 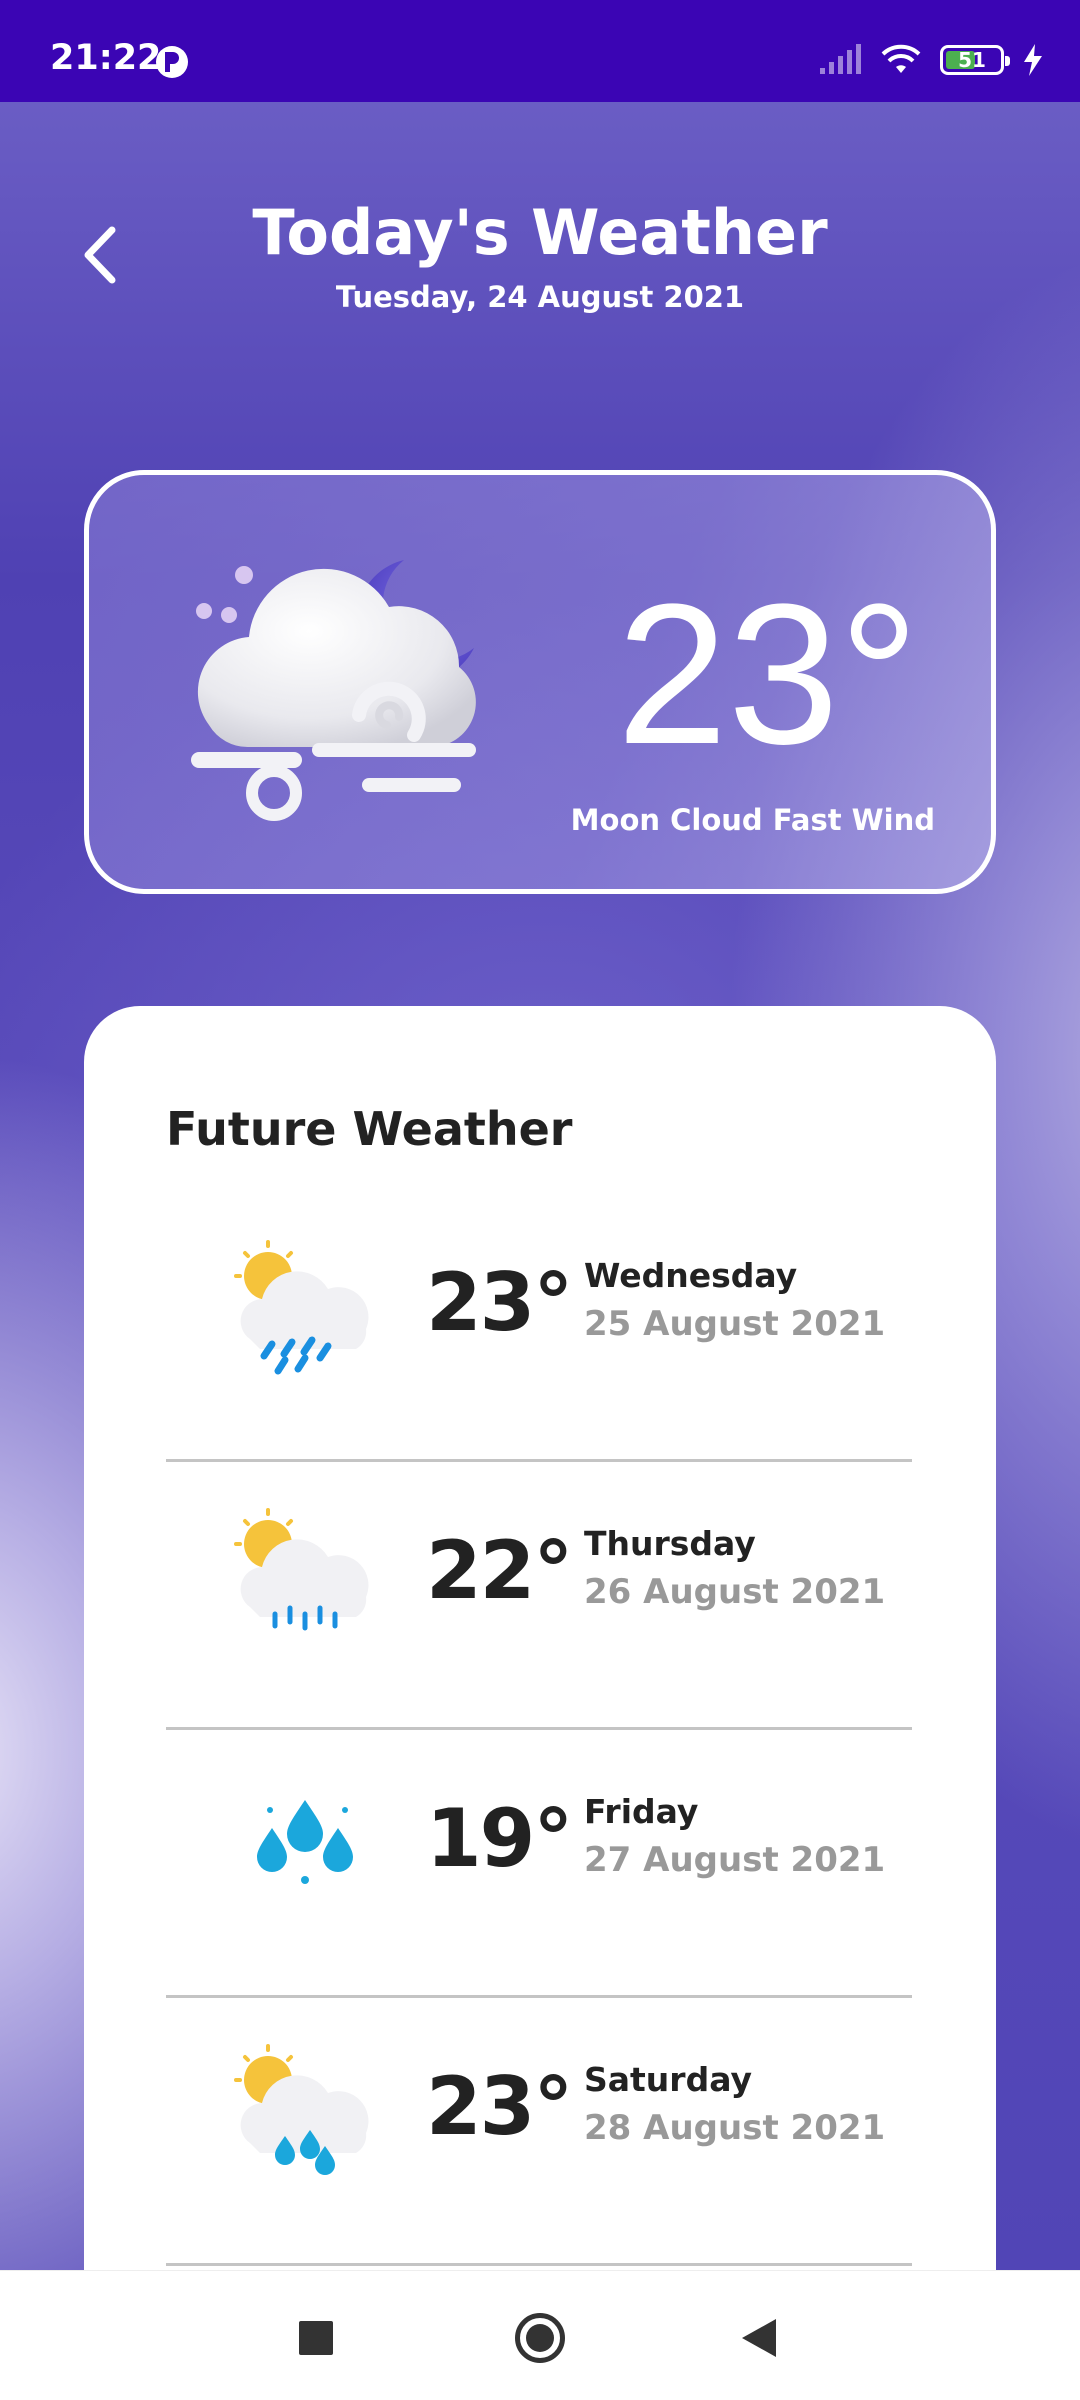 I want to click on row-divider, so click(x=539, y=2264).